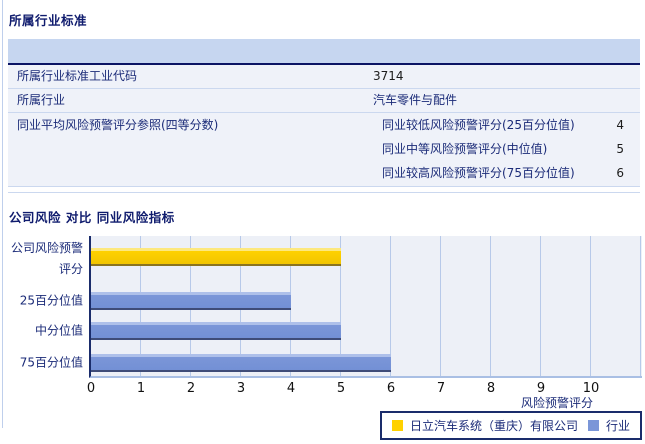 The image size is (645, 444). Describe the element at coordinates (478, 125) in the screenshot. I see `peer-score-label: 同业较低风险预警评分(25百分位值)` at that location.